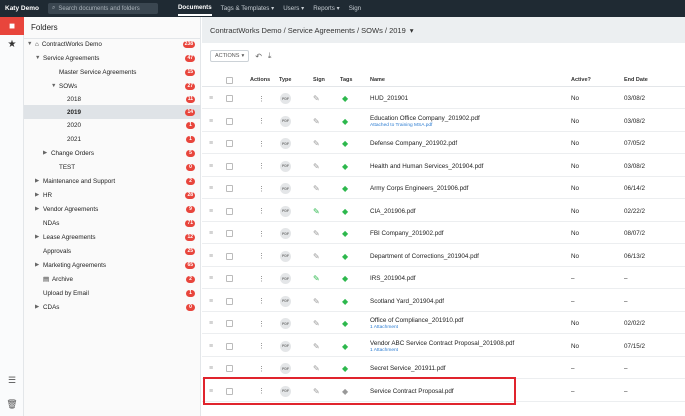 The height and width of the screenshot is (416, 685). What do you see at coordinates (443, 368) in the screenshot?
I see `table-row: ≡ ⋮ PDF ✎ ◆ Secret Service_201911.pdf – –` at bounding box center [443, 368].